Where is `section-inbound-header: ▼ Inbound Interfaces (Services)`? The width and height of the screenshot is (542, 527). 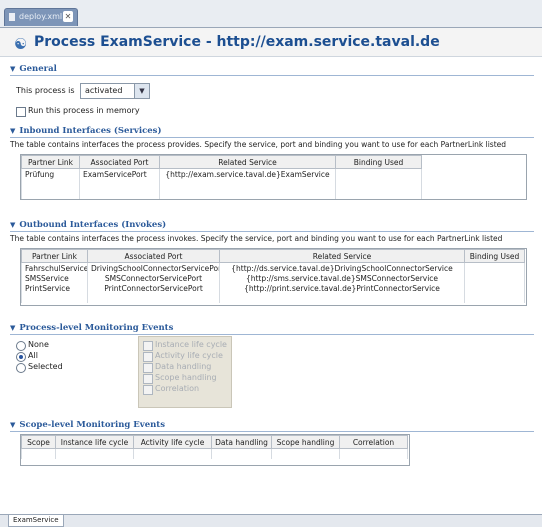
section-inbound-header: ▼ Inbound Interfaces (Services) is located at coordinates (86, 131).